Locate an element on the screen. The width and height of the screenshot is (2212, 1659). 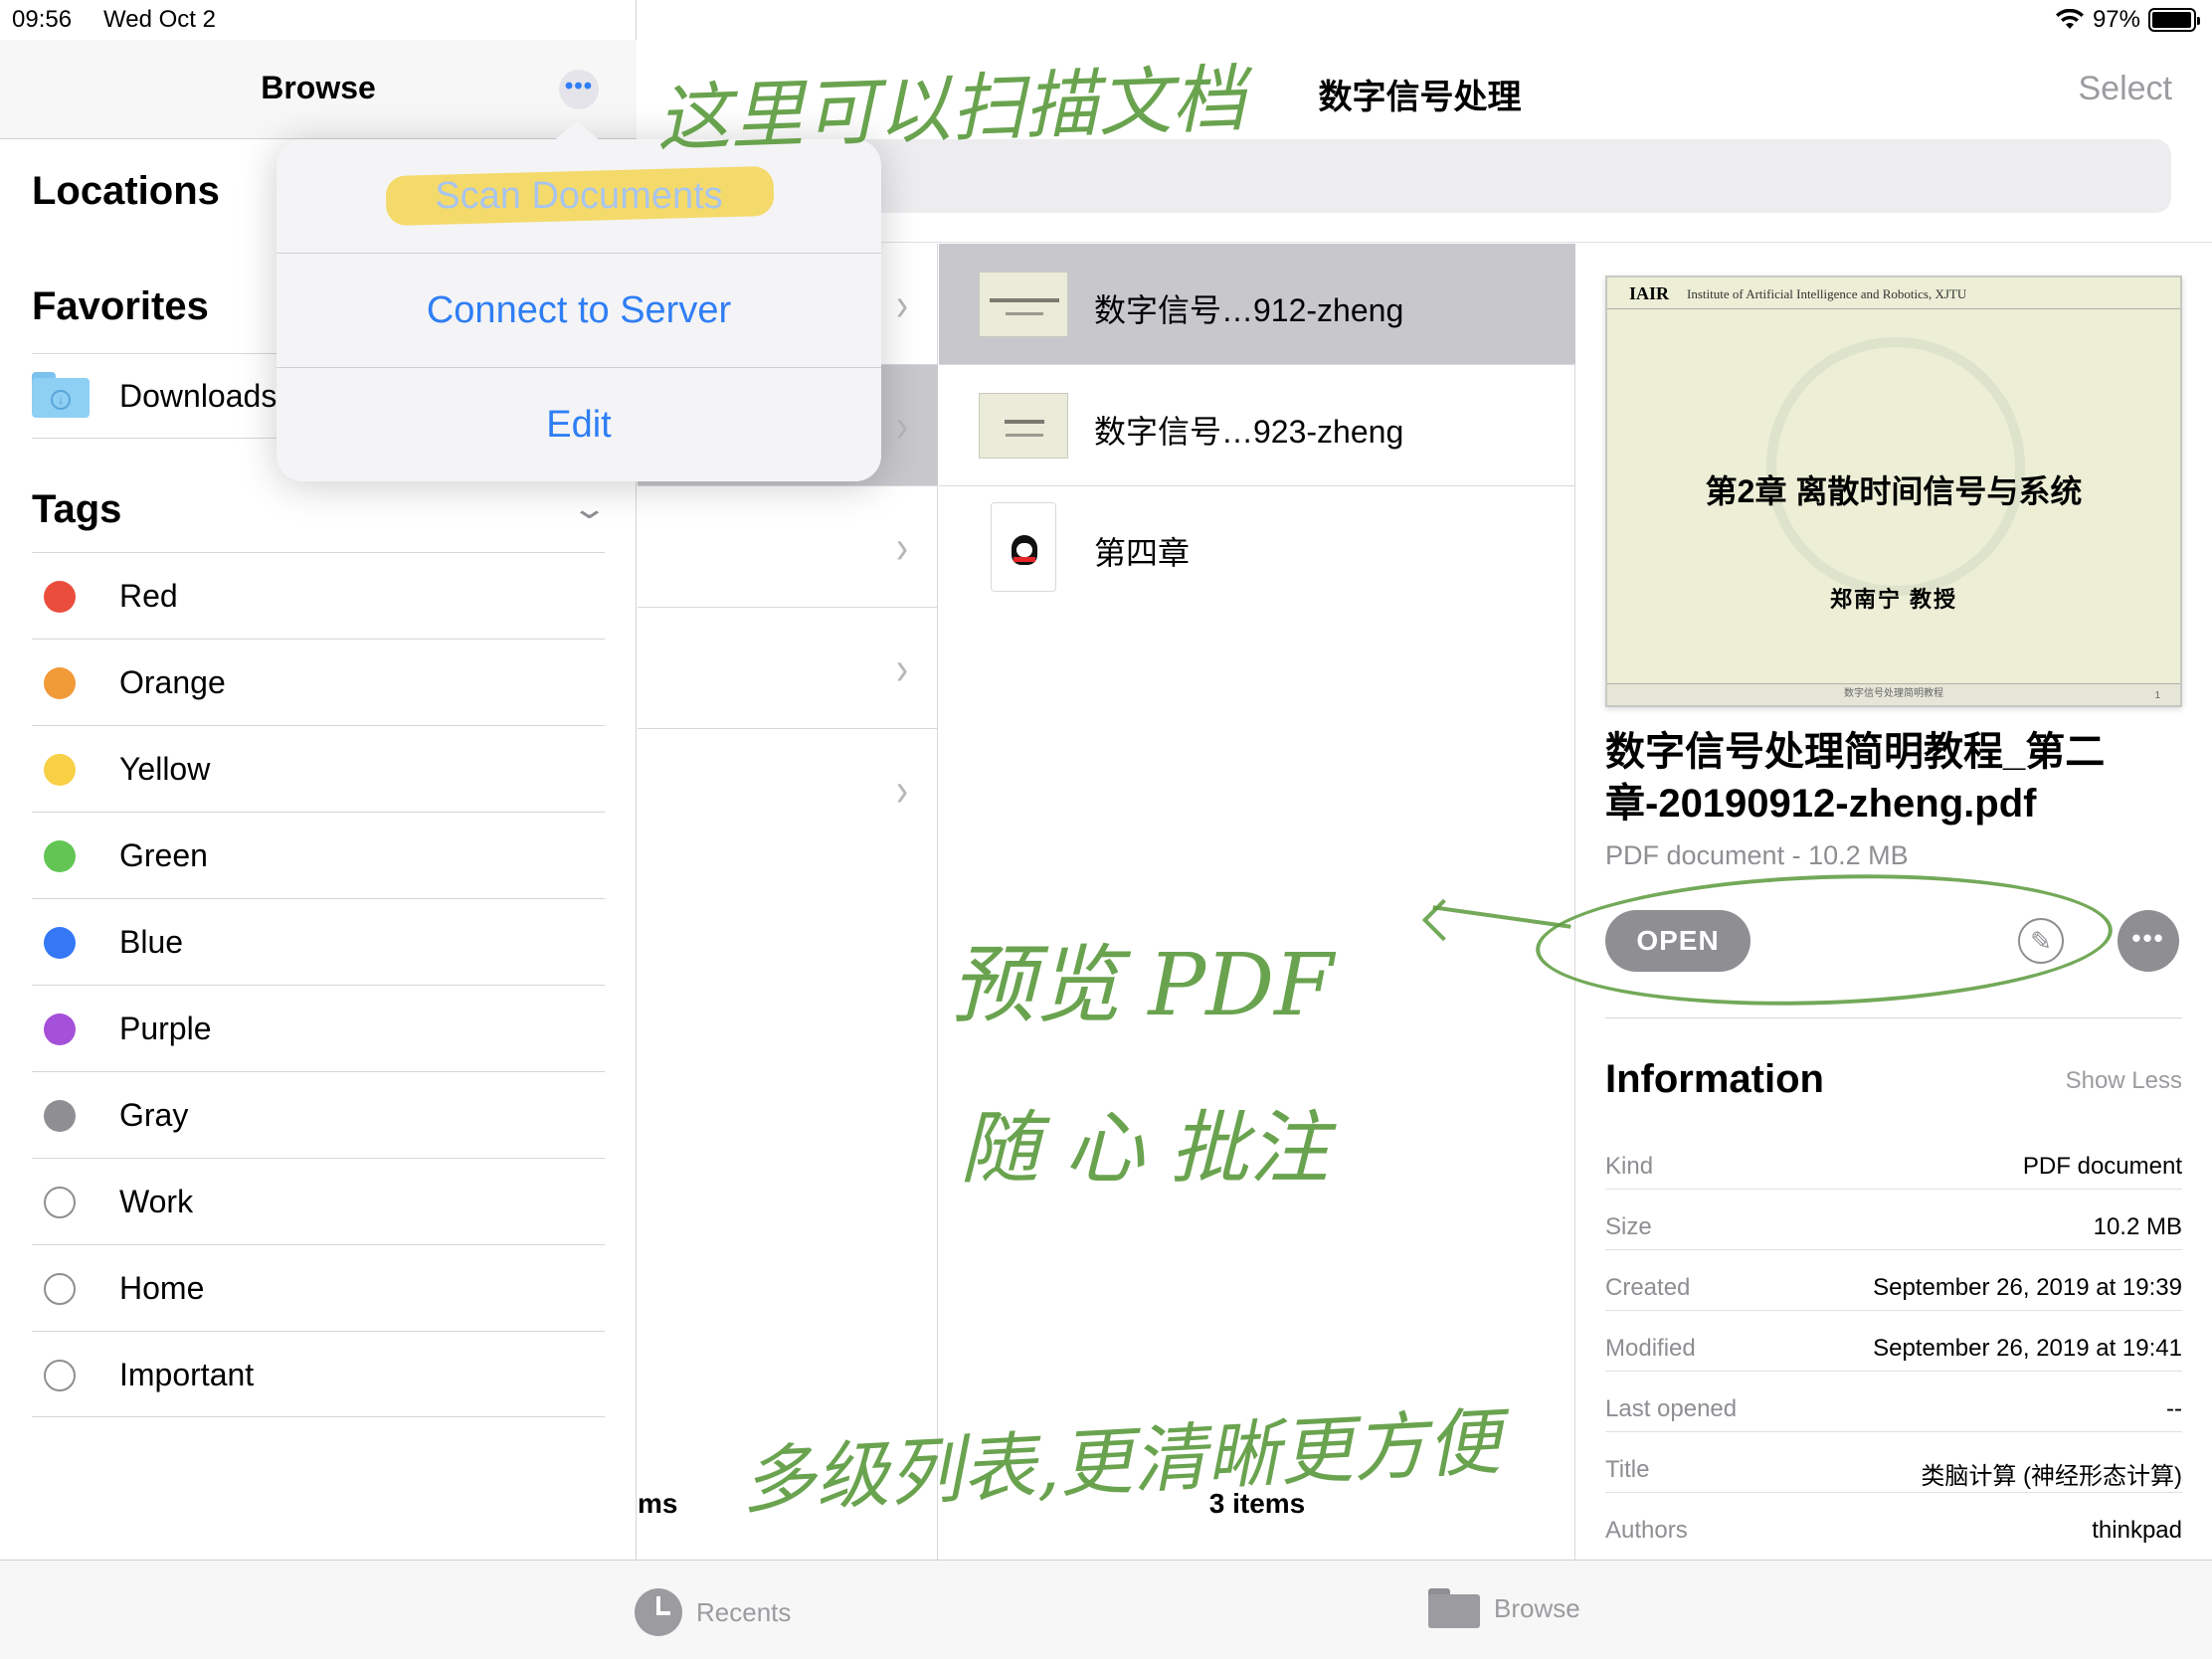
tab-browse: Browse is located at coordinates (1504, 1608).